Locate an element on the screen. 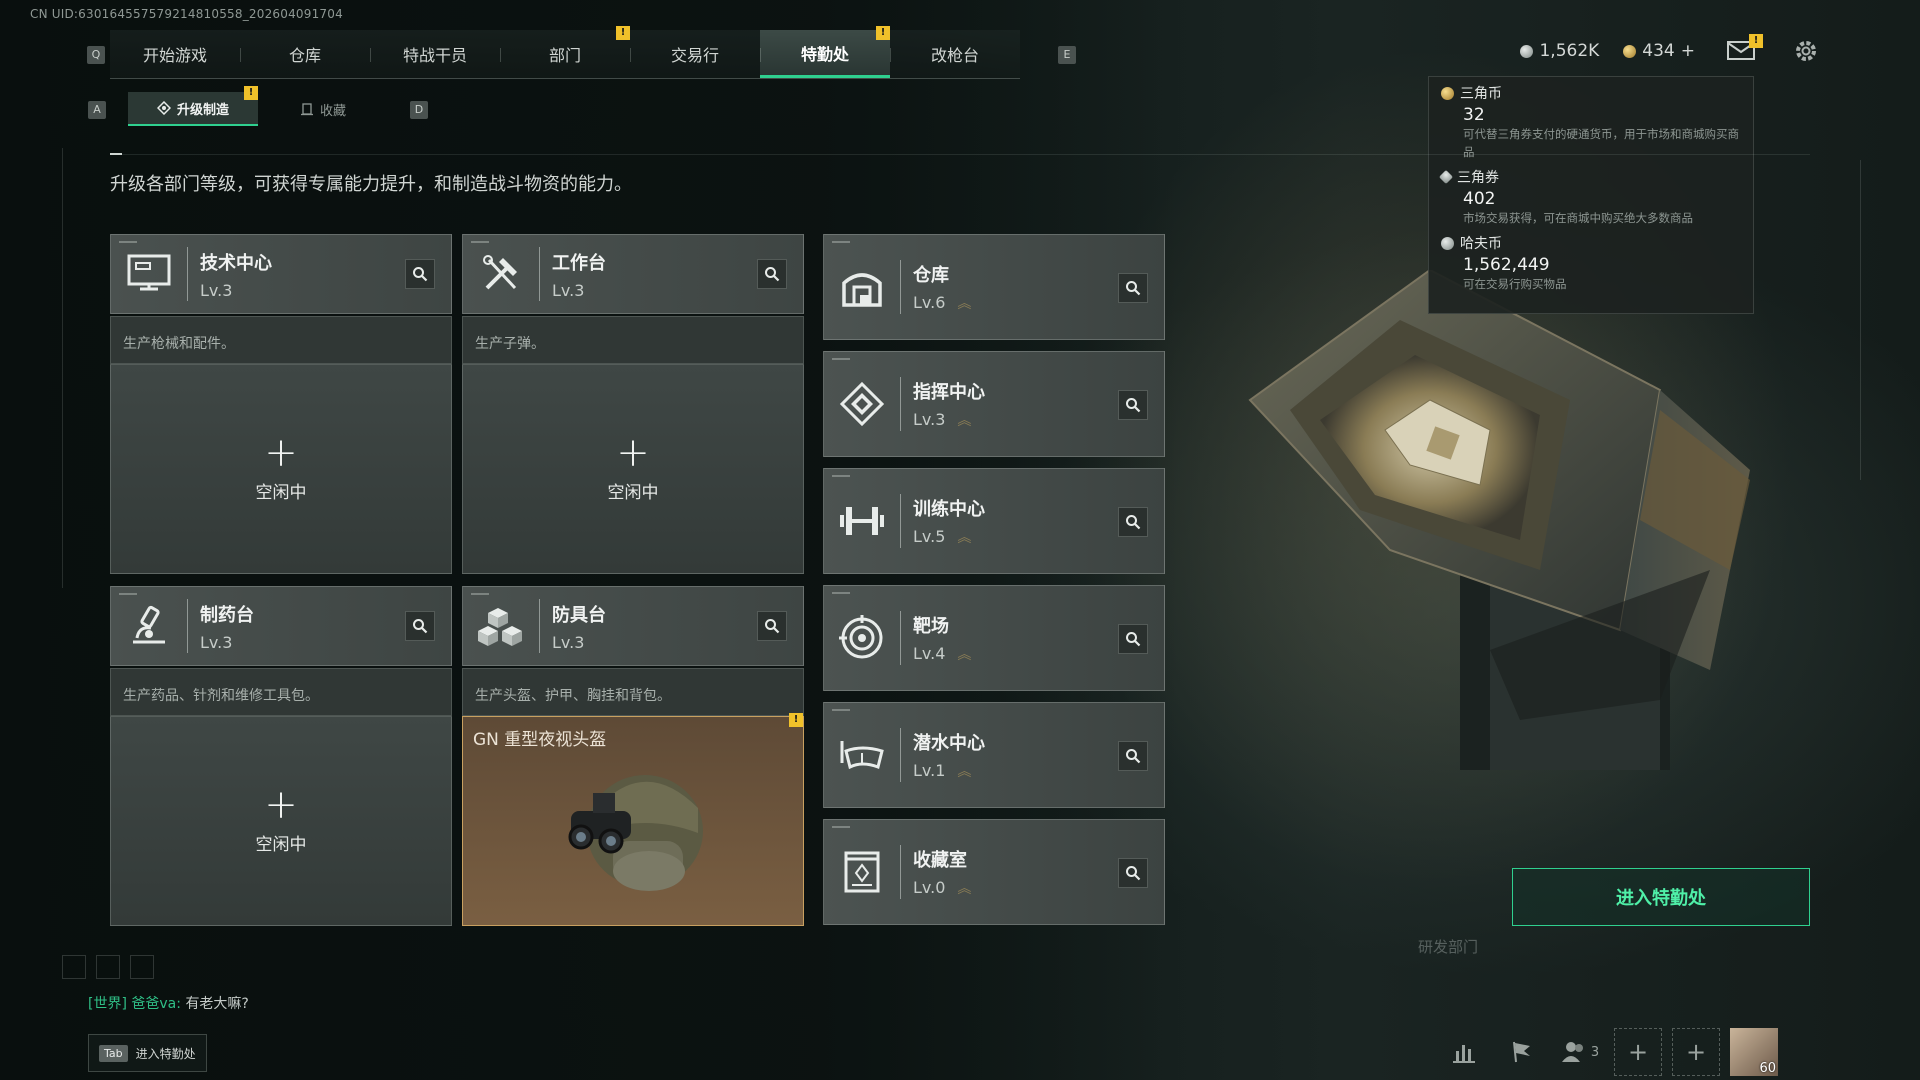 This screenshot has width=1920, height=1080. tab-special-ops: 特勤处 ! is located at coordinates (825, 52).